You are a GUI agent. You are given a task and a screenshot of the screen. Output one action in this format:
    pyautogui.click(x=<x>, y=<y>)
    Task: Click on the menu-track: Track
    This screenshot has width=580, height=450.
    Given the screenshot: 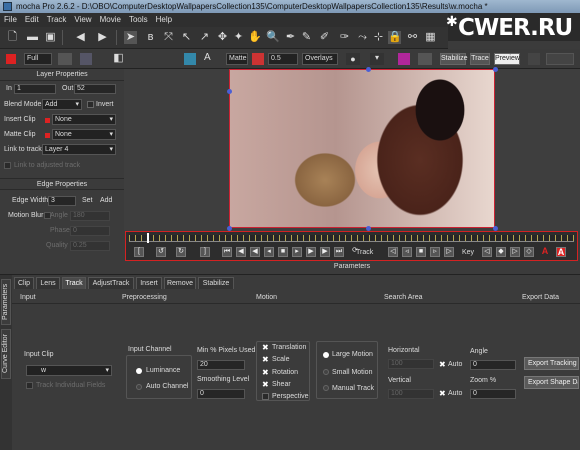 What is the action you would take?
    pyautogui.click(x=57, y=20)
    